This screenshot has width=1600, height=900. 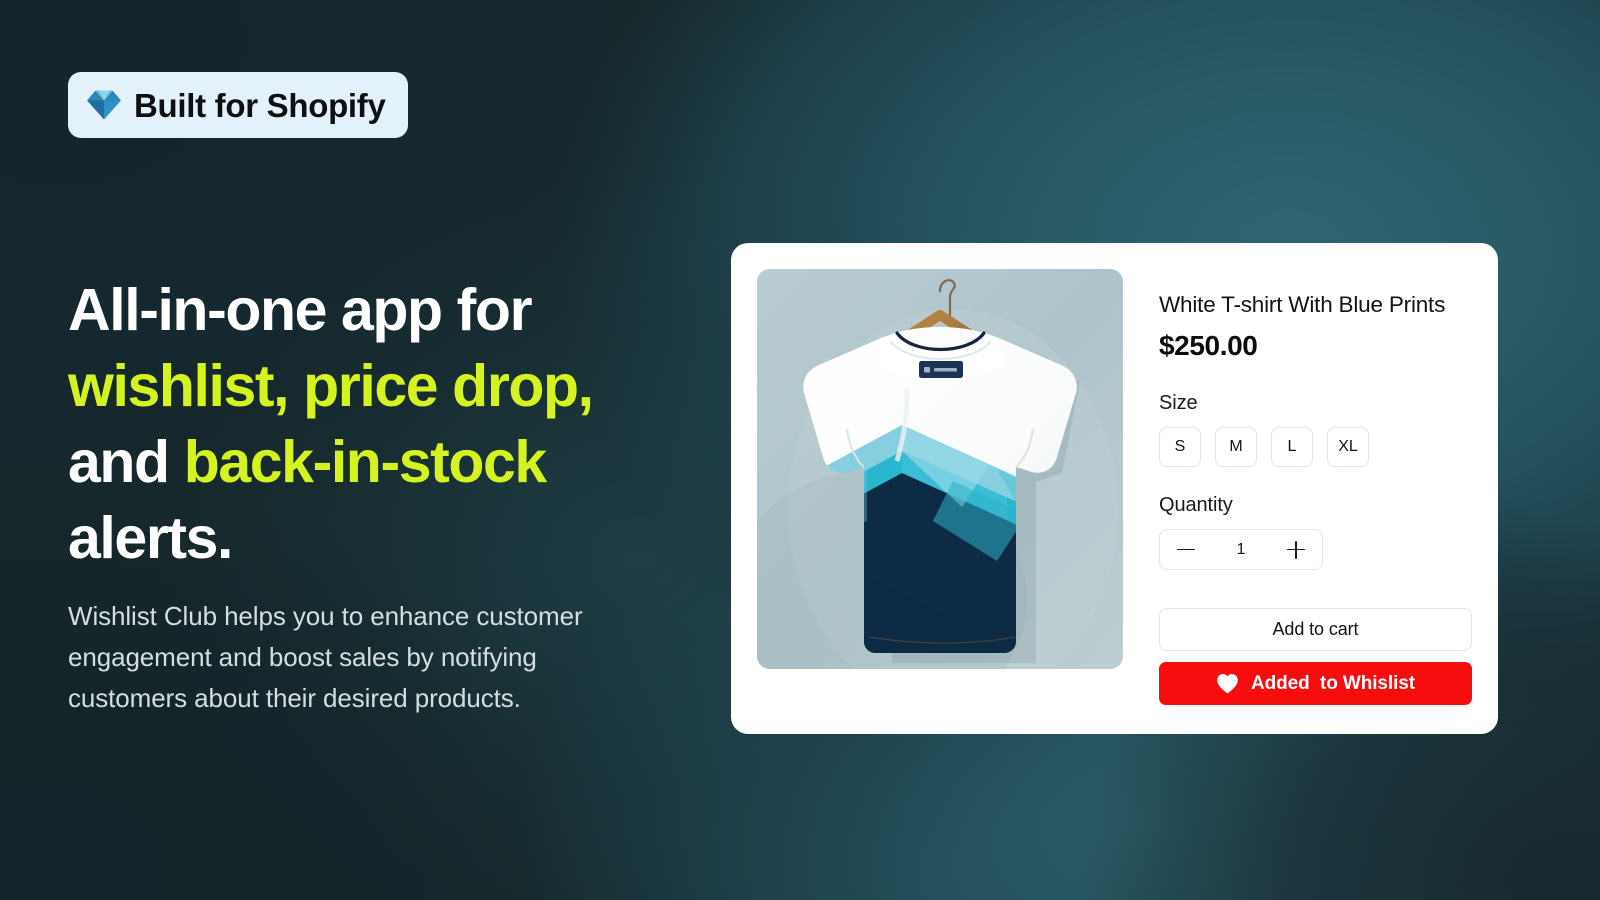 I want to click on built-for-shopify-badge: Built for Shopify, so click(x=238, y=105).